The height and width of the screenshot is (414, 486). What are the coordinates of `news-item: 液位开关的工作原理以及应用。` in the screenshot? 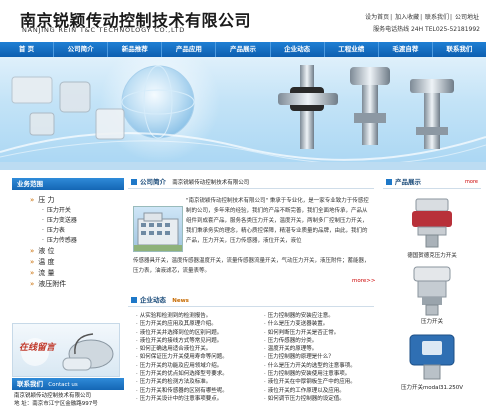 It's located at (310, 391).